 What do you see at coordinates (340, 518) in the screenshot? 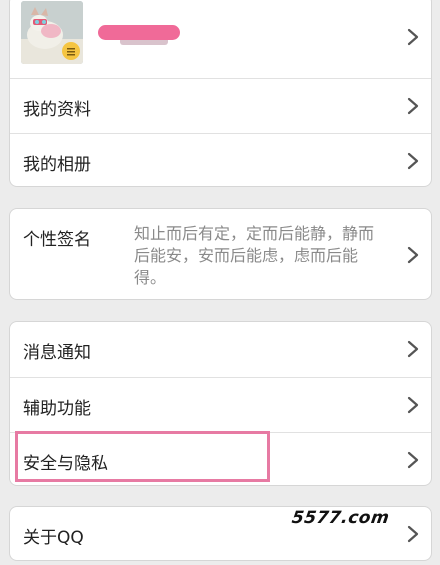
I see `watermark-logo: 5577.com` at bounding box center [340, 518].